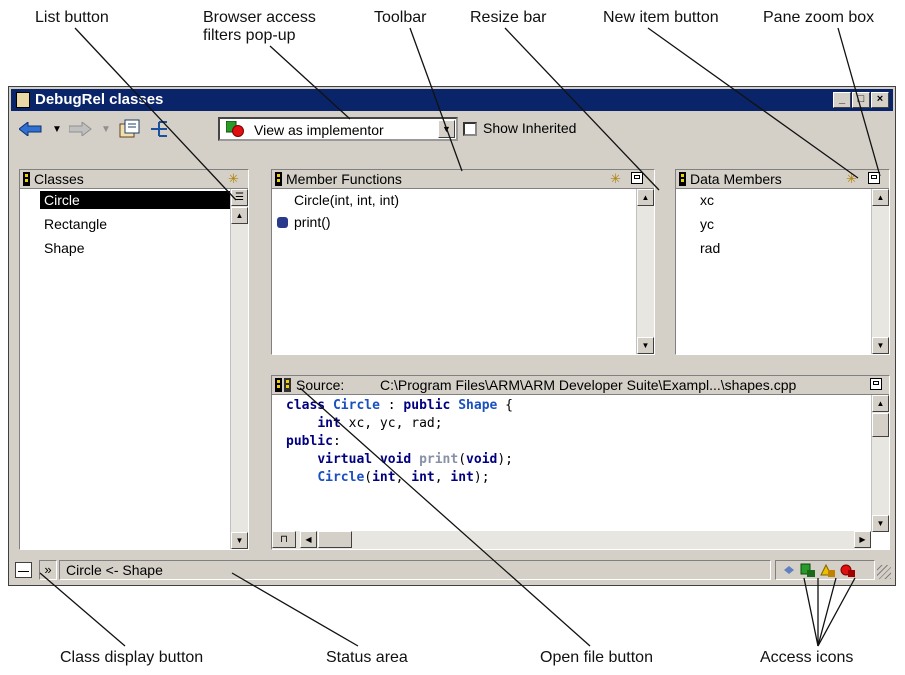  I want to click on data-member-item: yc, so click(707, 224).